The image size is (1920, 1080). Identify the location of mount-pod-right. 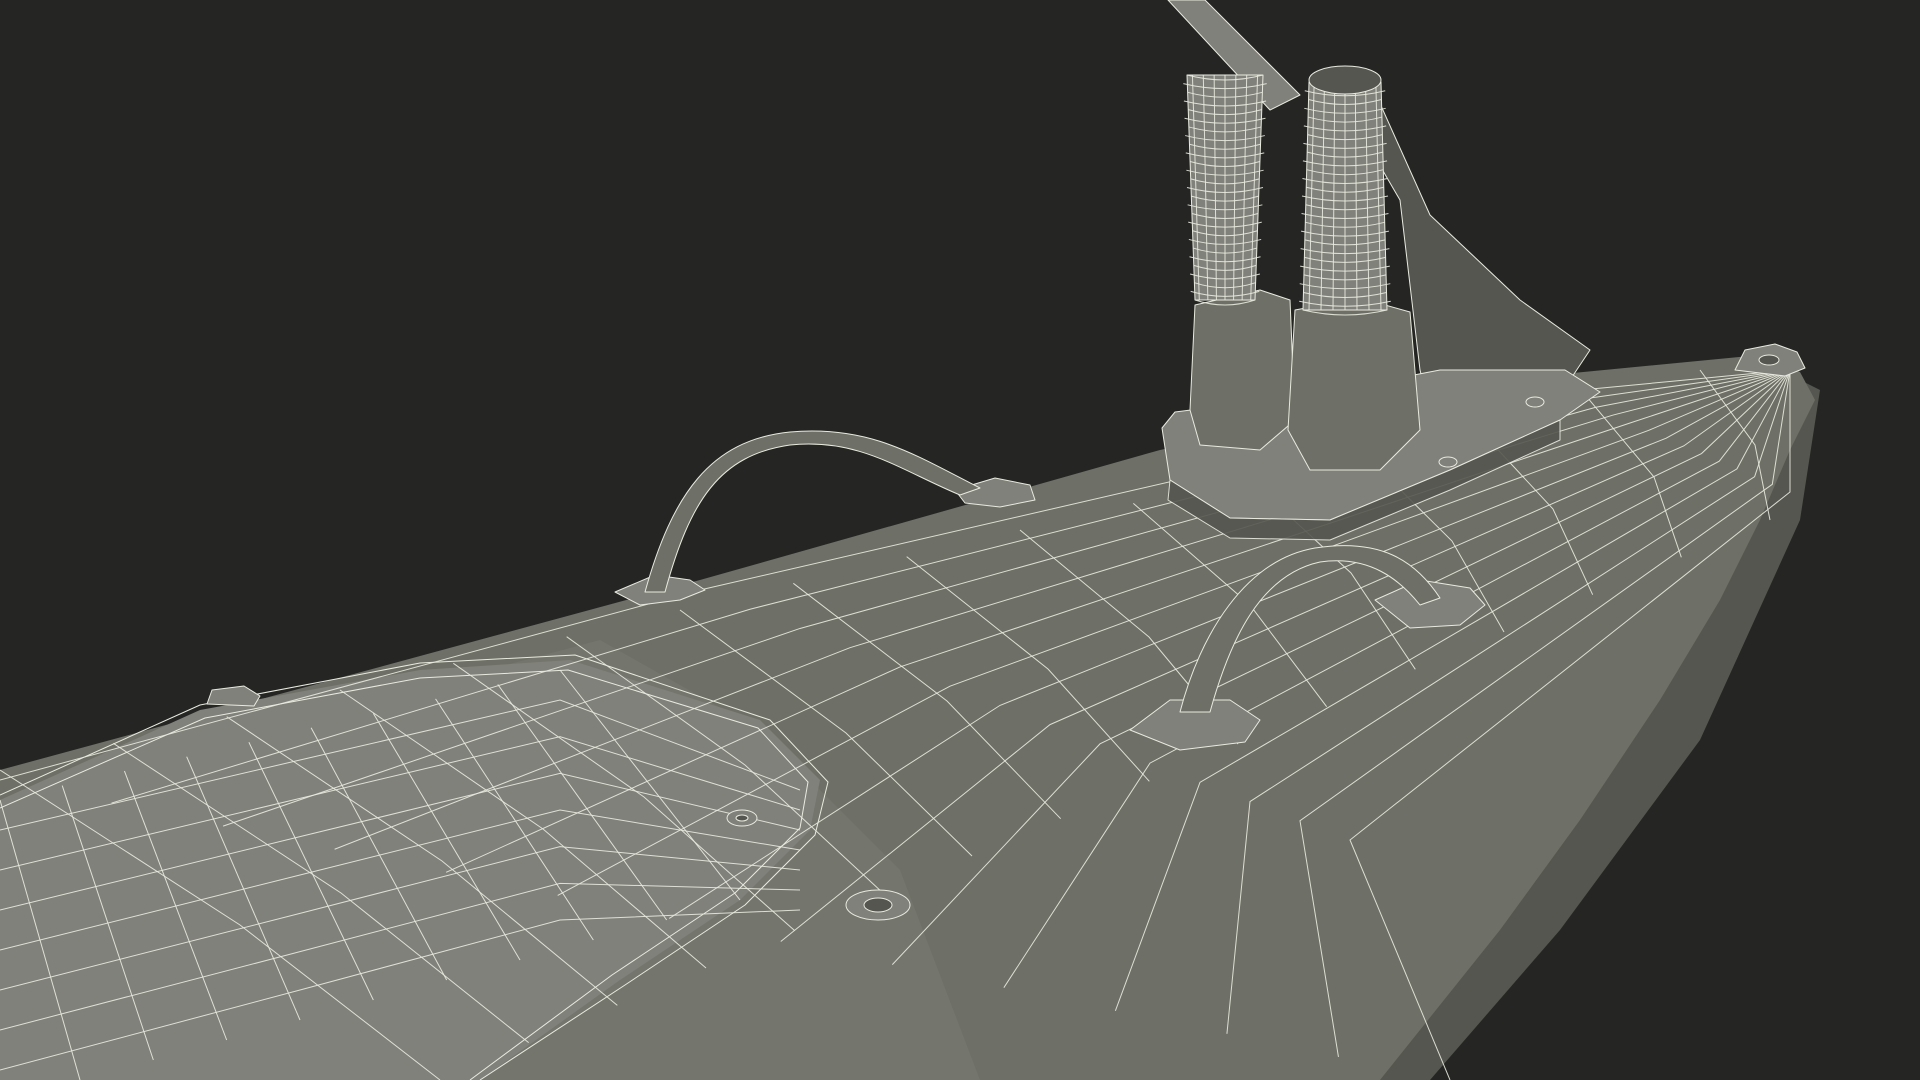
(1354, 384).